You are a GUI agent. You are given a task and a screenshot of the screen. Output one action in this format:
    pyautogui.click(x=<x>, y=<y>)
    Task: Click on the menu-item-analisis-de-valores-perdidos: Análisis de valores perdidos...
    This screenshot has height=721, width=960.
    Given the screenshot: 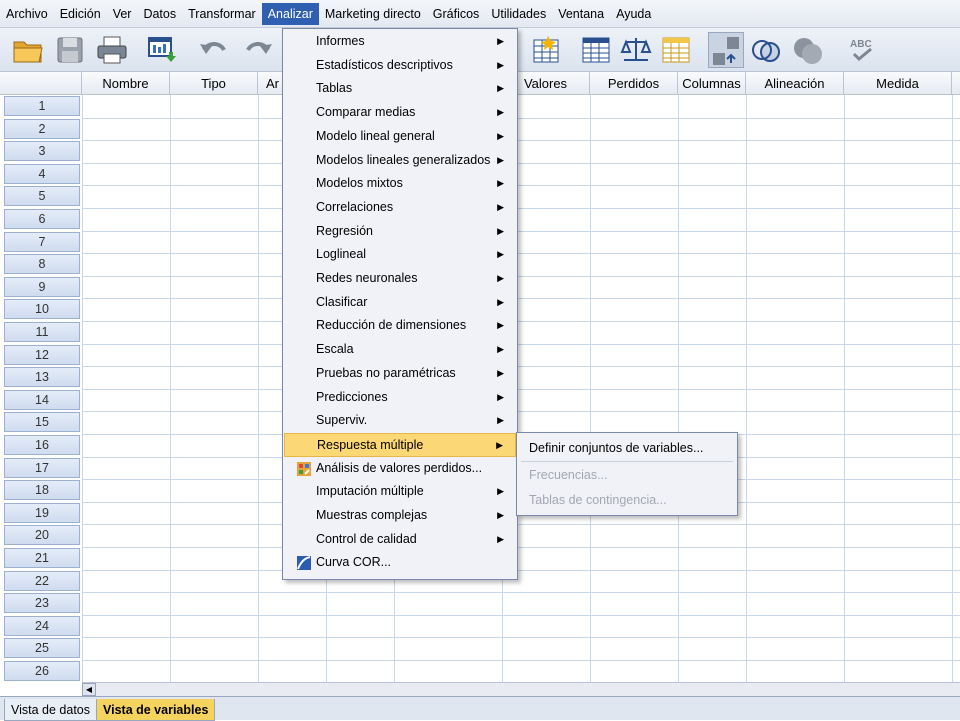 What is the action you would take?
    pyautogui.click(x=400, y=469)
    